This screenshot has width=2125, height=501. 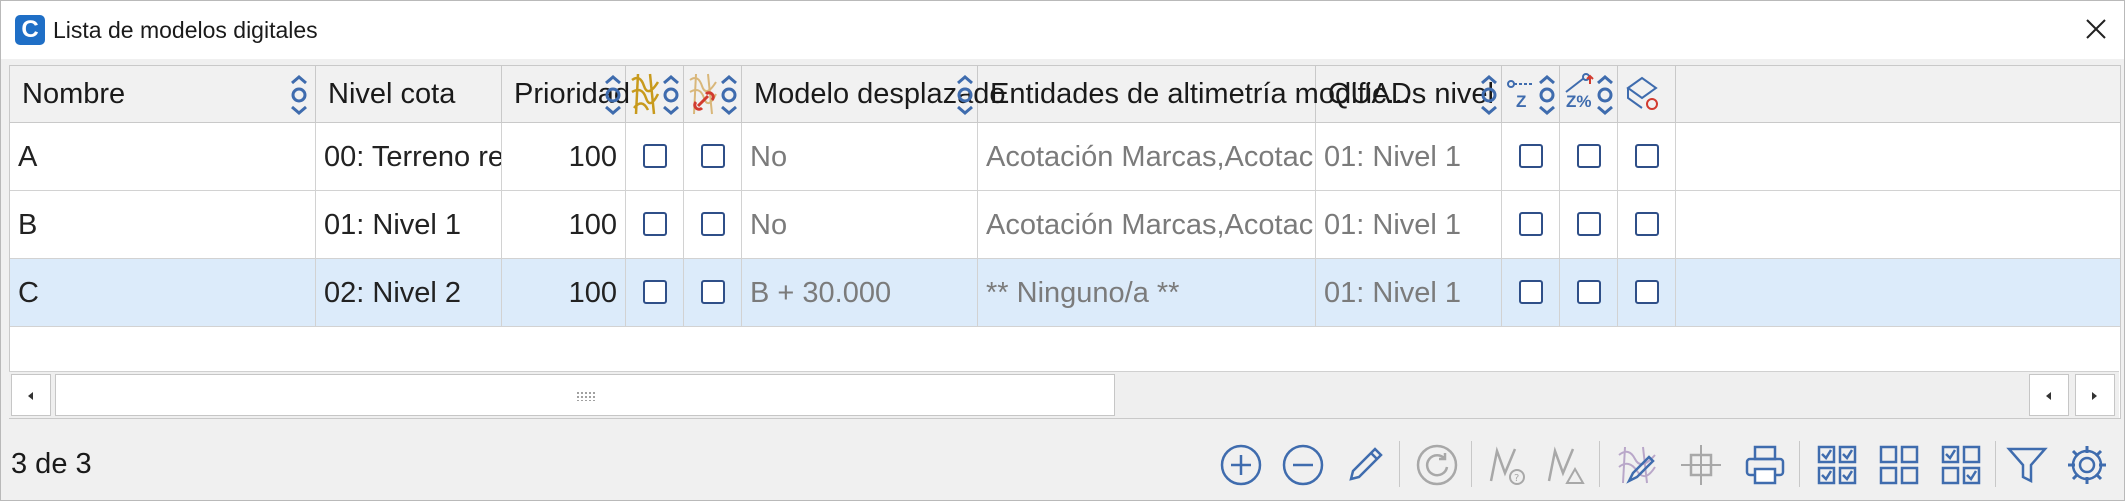 What do you see at coordinates (163, 157) in the screenshot?
I see `cell-nombre: A` at bounding box center [163, 157].